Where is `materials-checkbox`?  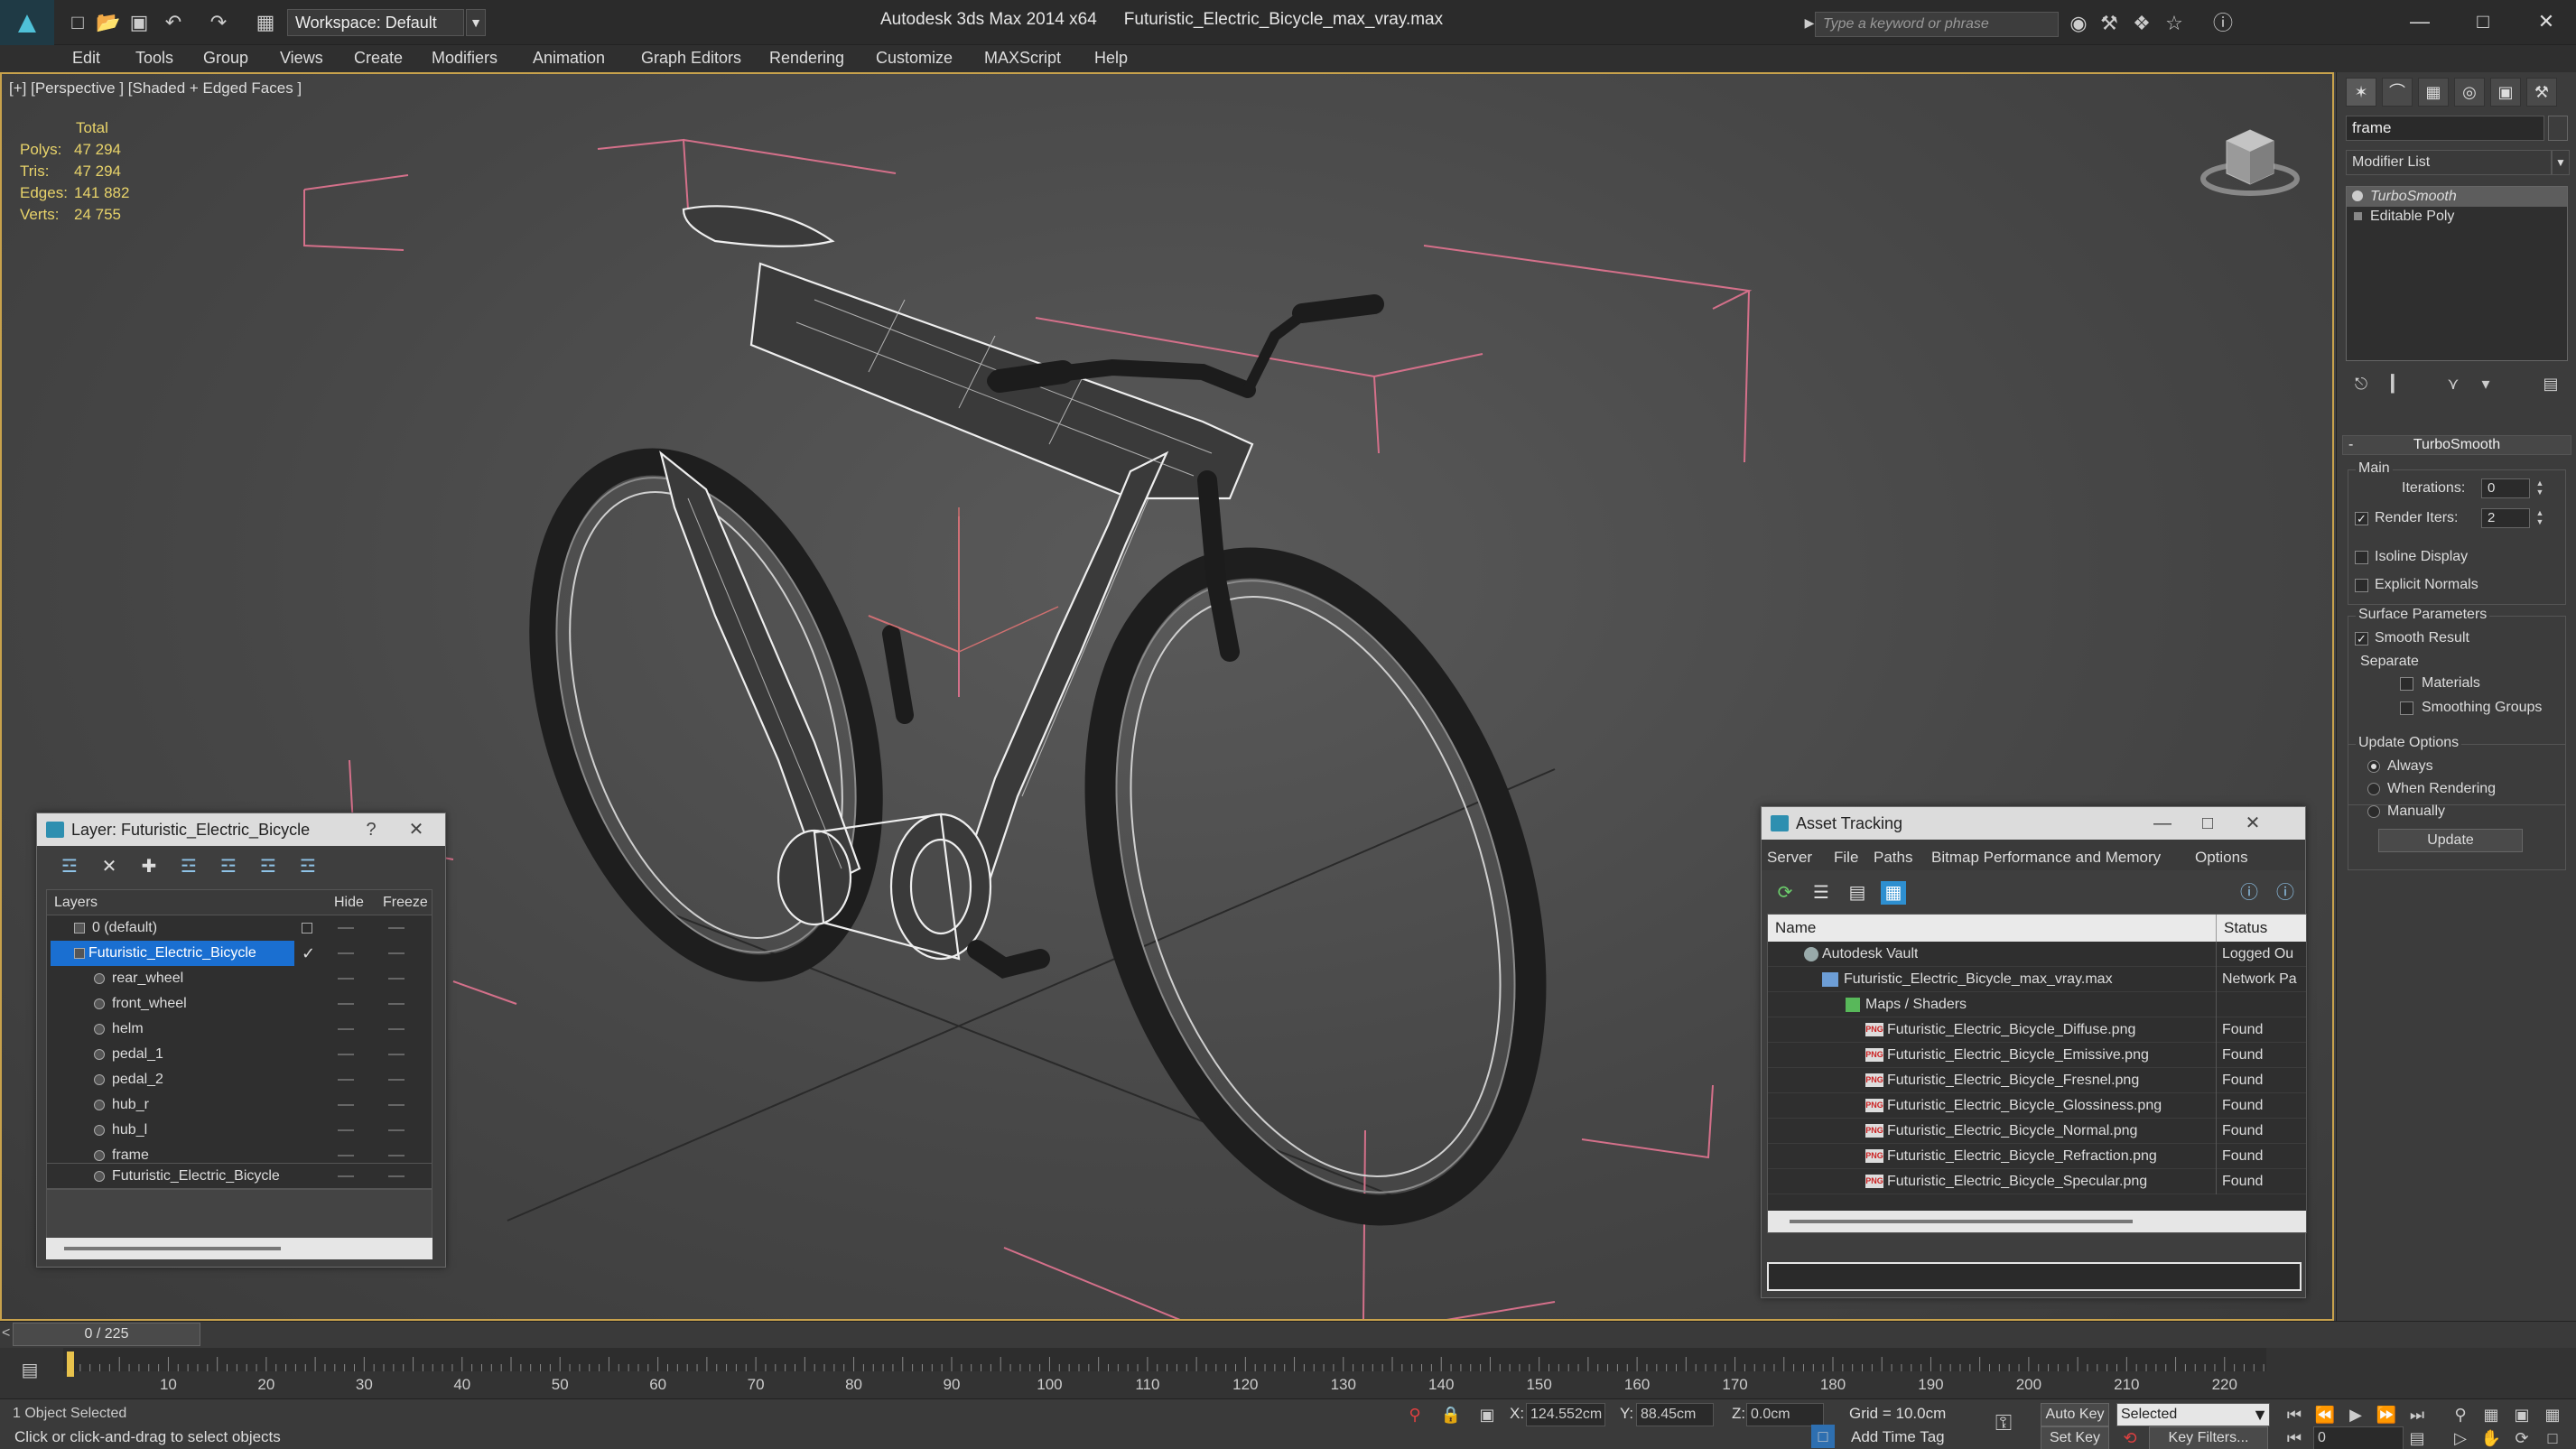 materials-checkbox is located at coordinates (2406, 684).